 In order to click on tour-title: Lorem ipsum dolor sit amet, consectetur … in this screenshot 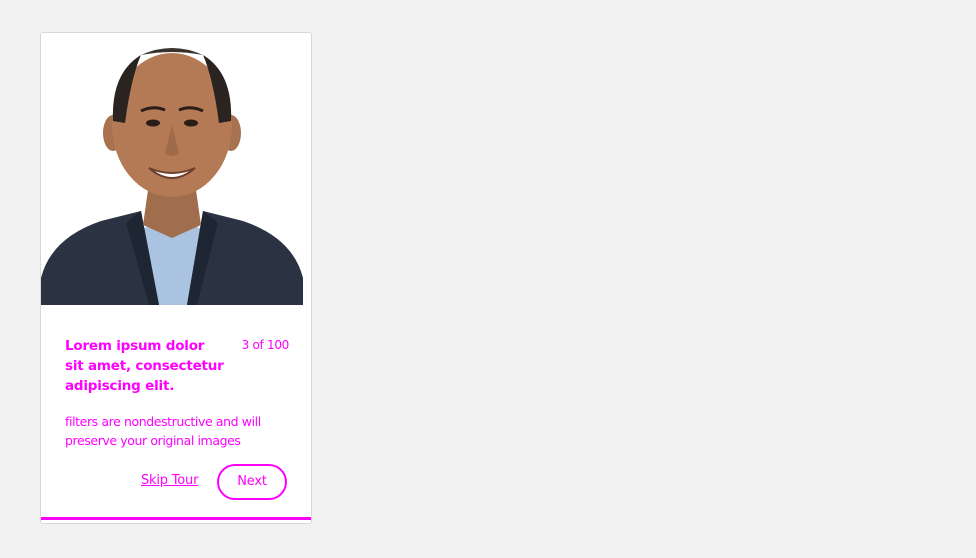, I will do `click(144, 366)`.